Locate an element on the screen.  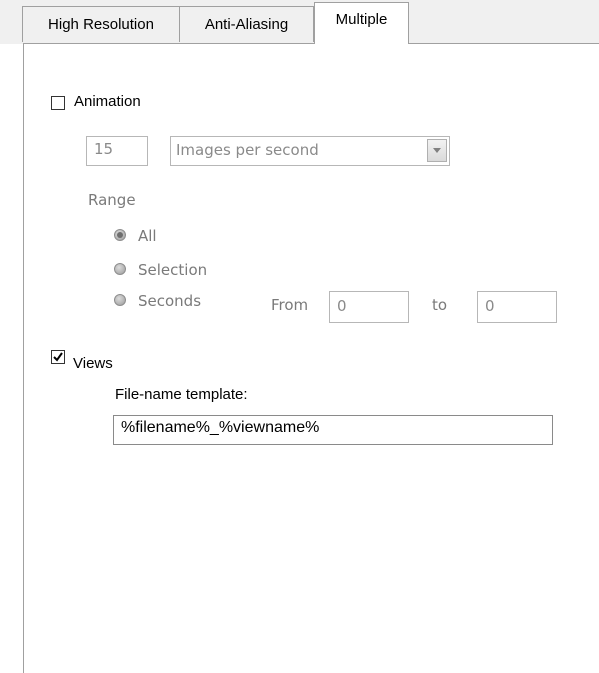
to-input: 0 is located at coordinates (517, 307).